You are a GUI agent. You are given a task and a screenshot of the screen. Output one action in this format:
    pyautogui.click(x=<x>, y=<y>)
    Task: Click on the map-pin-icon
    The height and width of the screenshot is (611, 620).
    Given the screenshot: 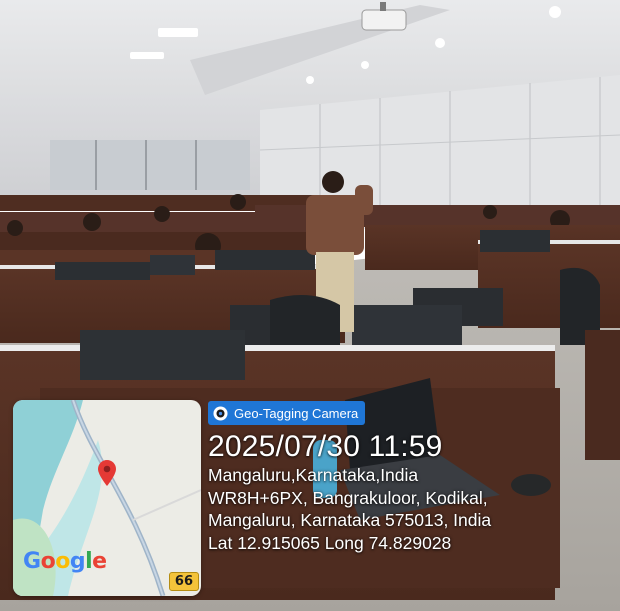 What is the action you would take?
    pyautogui.click(x=107, y=473)
    